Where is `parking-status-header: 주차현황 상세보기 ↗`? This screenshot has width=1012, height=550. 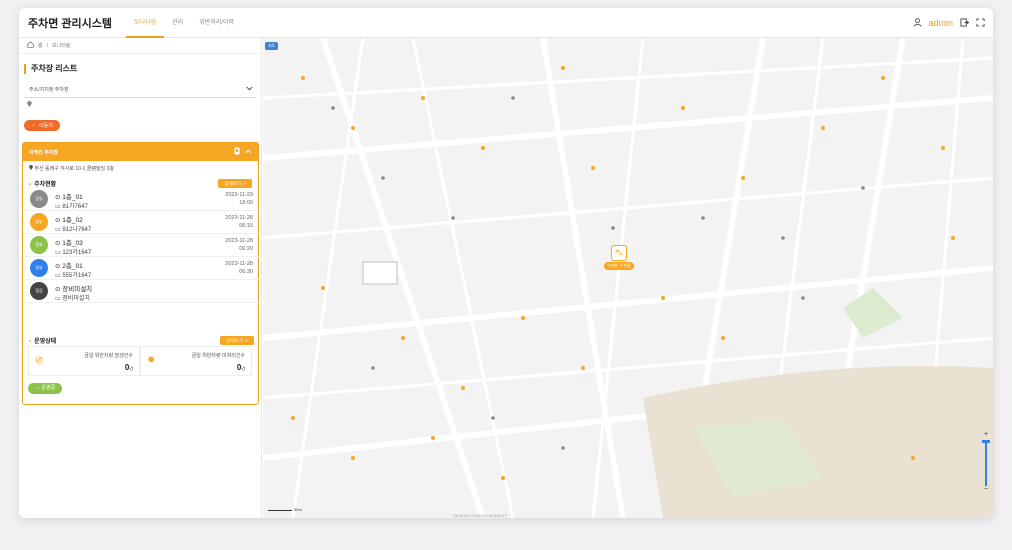 parking-status-header: 주차현황 상세보기 ↗ is located at coordinates (140, 183).